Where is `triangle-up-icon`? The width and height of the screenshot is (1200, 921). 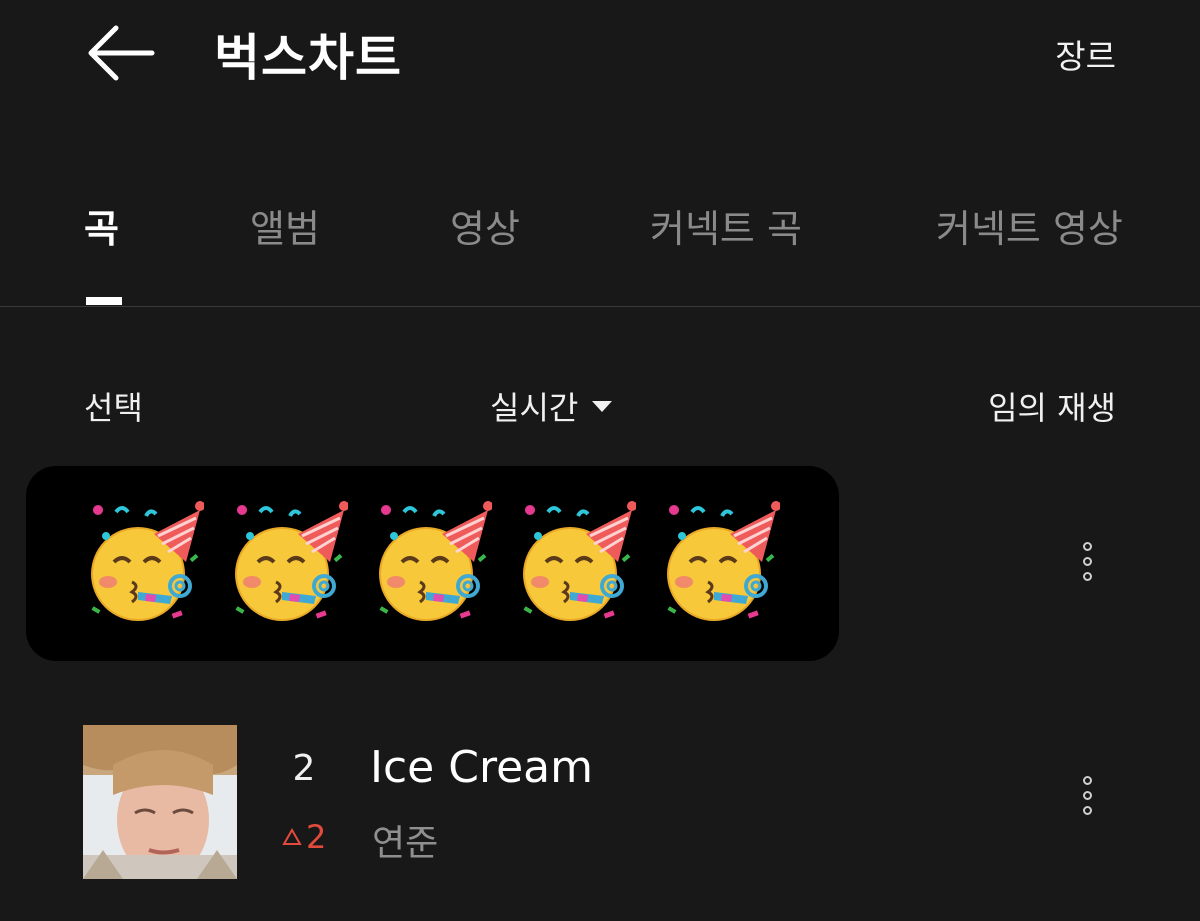
triangle-up-icon is located at coordinates (292, 836).